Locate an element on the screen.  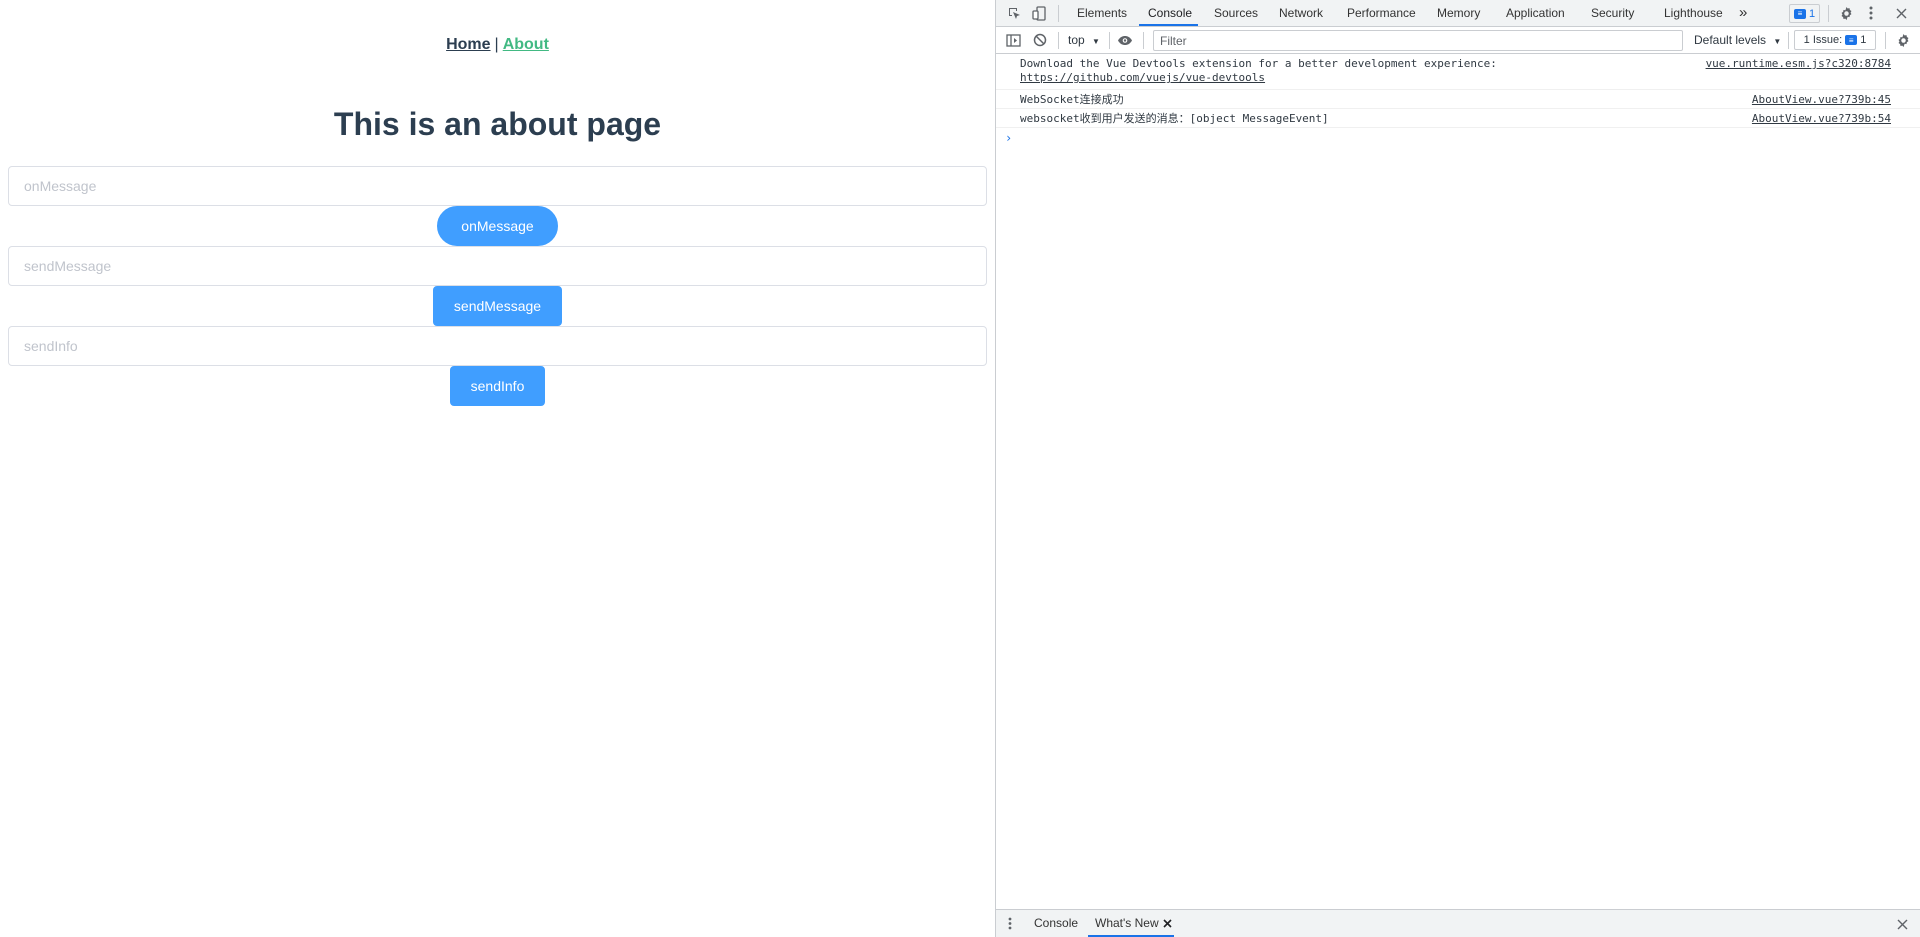
console-message: WebSocket连接成功 AboutView.vue?739b:45 is located at coordinates (1458, 99).